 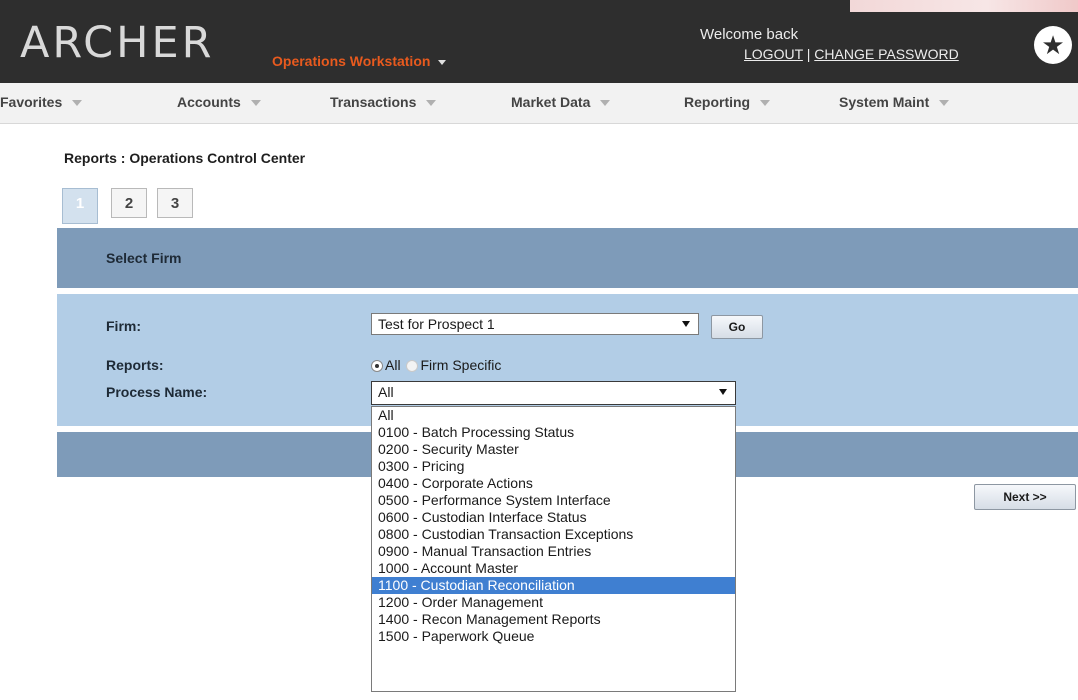 What do you see at coordinates (553, 568) in the screenshot?
I see `dropdown-option: 1000 - Account Master` at bounding box center [553, 568].